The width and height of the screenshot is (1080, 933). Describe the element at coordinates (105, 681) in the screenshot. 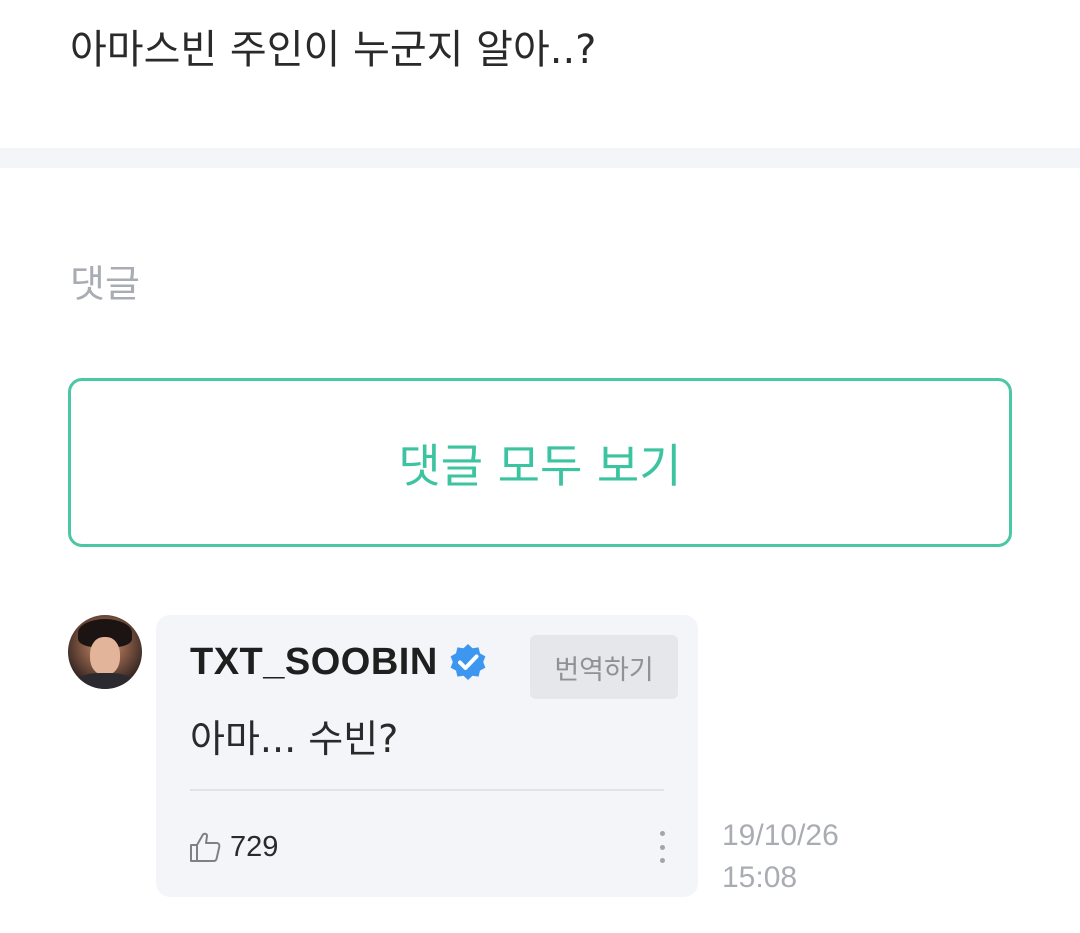

I see `avatar-shirt` at that location.